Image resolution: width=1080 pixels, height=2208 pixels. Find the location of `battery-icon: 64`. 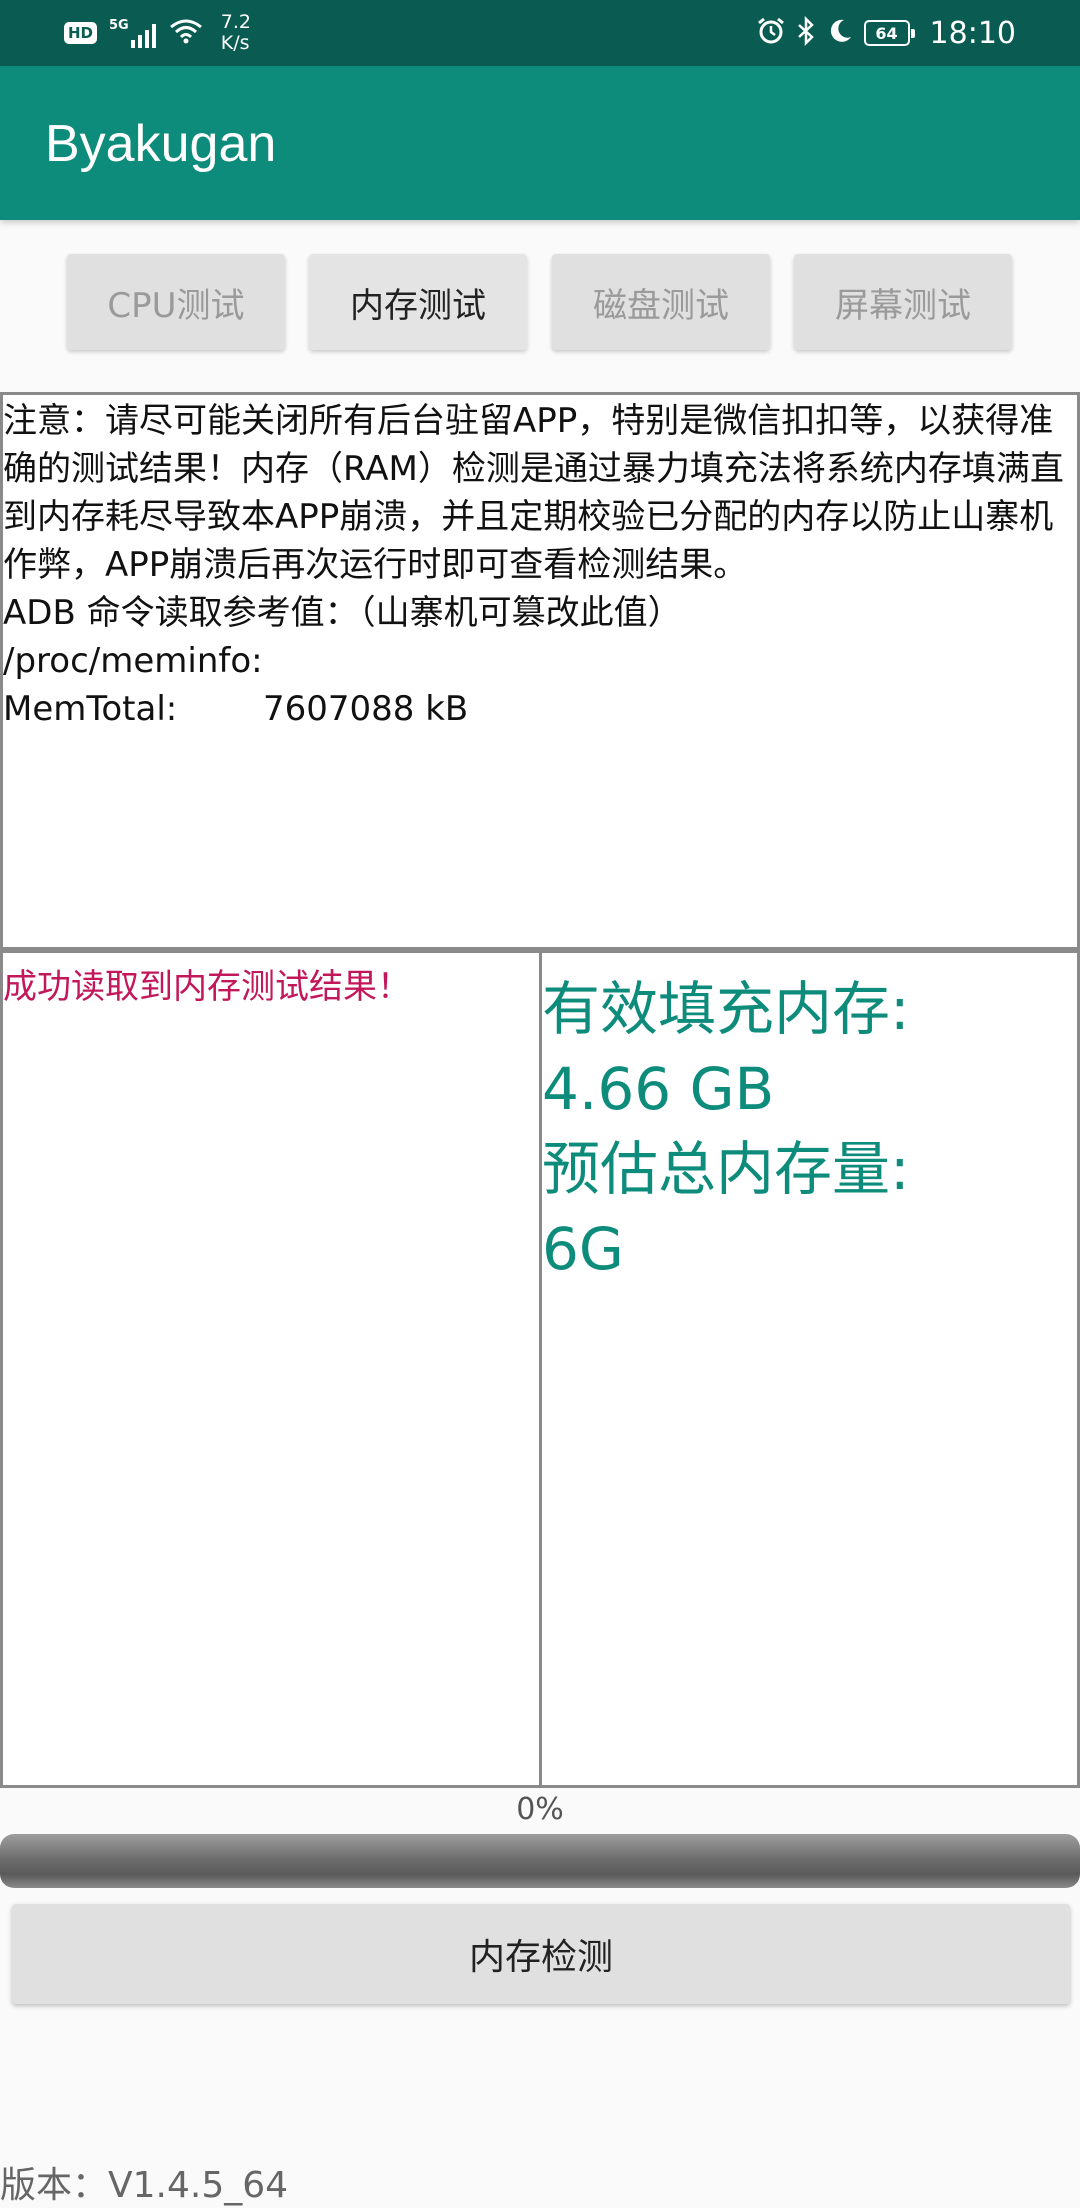

battery-icon: 64 is located at coordinates (889, 33).